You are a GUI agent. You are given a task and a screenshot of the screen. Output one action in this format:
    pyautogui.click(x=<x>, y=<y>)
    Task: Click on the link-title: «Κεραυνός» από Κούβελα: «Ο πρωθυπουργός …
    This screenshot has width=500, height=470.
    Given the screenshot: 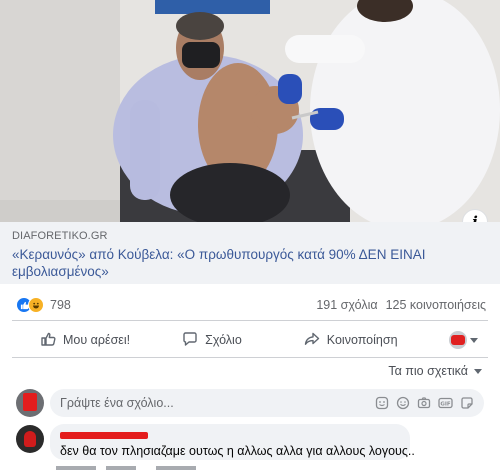 What is the action you would take?
    pyautogui.click(x=250, y=263)
    